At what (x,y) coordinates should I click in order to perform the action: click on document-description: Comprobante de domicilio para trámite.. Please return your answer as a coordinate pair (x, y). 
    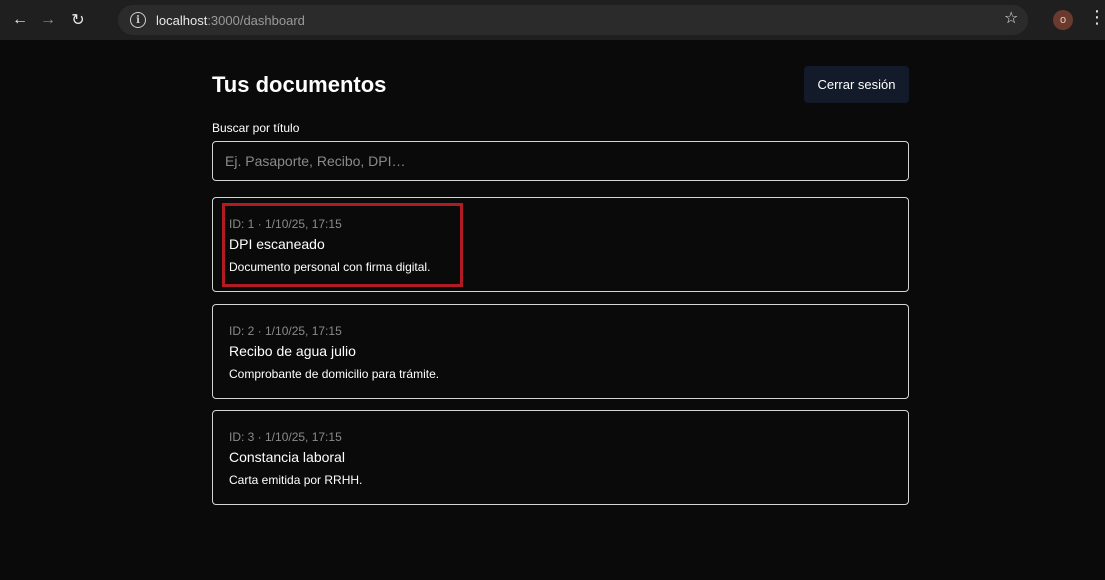
    Looking at the image, I should click on (334, 374).